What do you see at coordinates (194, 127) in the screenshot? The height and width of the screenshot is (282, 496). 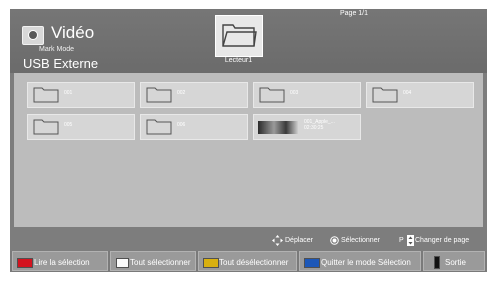 I see `folder-item: 006` at bounding box center [194, 127].